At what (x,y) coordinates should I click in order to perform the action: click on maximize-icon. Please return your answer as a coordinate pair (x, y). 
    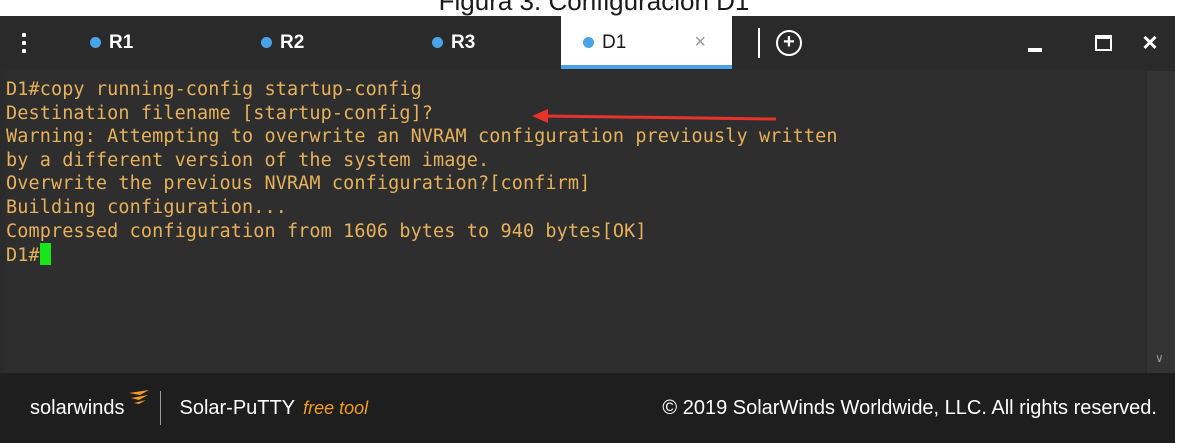
    Looking at the image, I should click on (1103, 42).